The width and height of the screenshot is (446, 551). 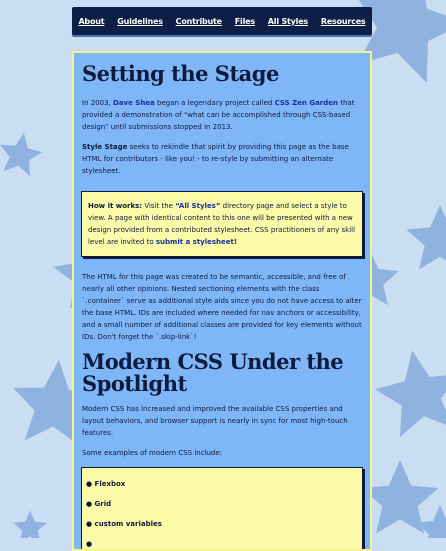 What do you see at coordinates (343, 21) in the screenshot?
I see `nav-link-resources: Resources` at bounding box center [343, 21].